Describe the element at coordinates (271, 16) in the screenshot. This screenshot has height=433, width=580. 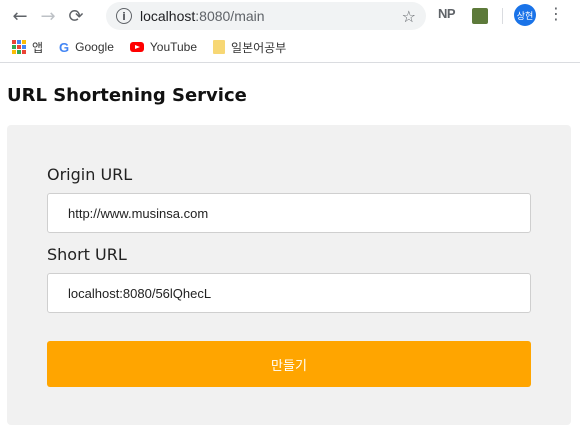
I see `address-url: localhost:8080/main` at that location.